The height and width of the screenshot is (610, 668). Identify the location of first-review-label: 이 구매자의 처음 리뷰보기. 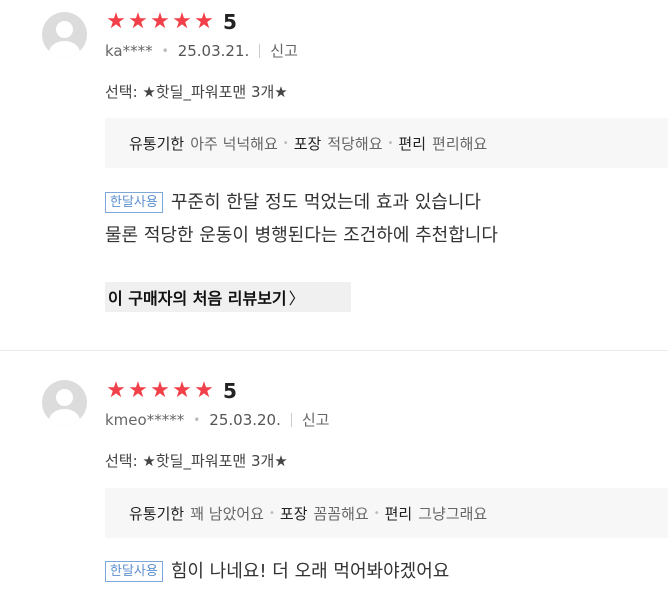
(197, 298).